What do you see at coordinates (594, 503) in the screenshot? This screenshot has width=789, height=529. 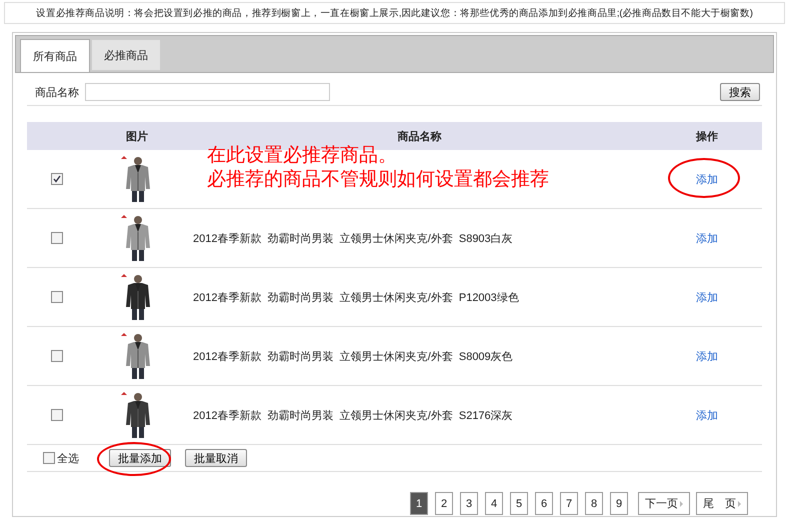 I see `page-button: 8` at bounding box center [594, 503].